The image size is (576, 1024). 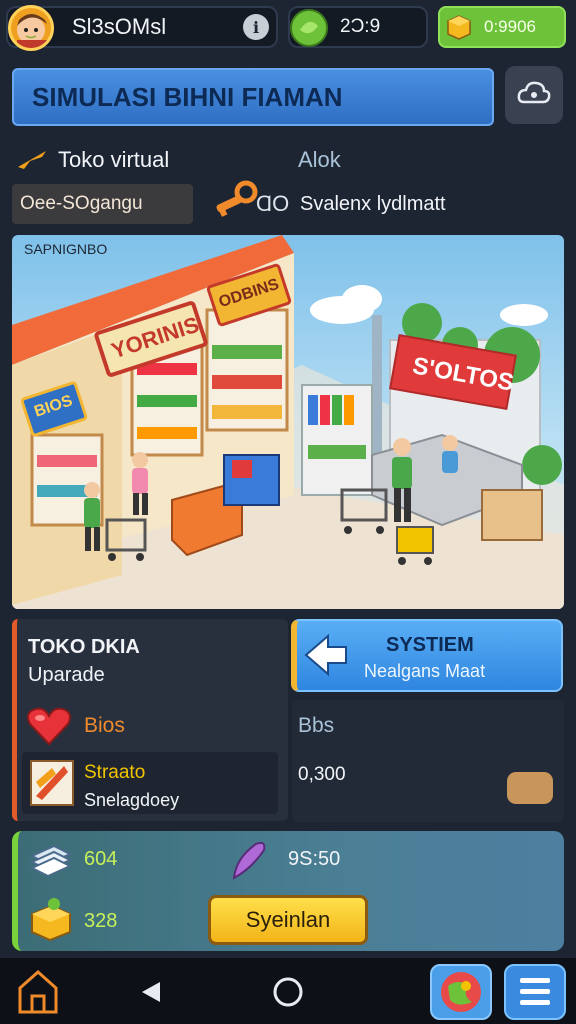 I want to click on title-banner: SIMULASI BIHNI FIAMAN, so click(x=253, y=97).